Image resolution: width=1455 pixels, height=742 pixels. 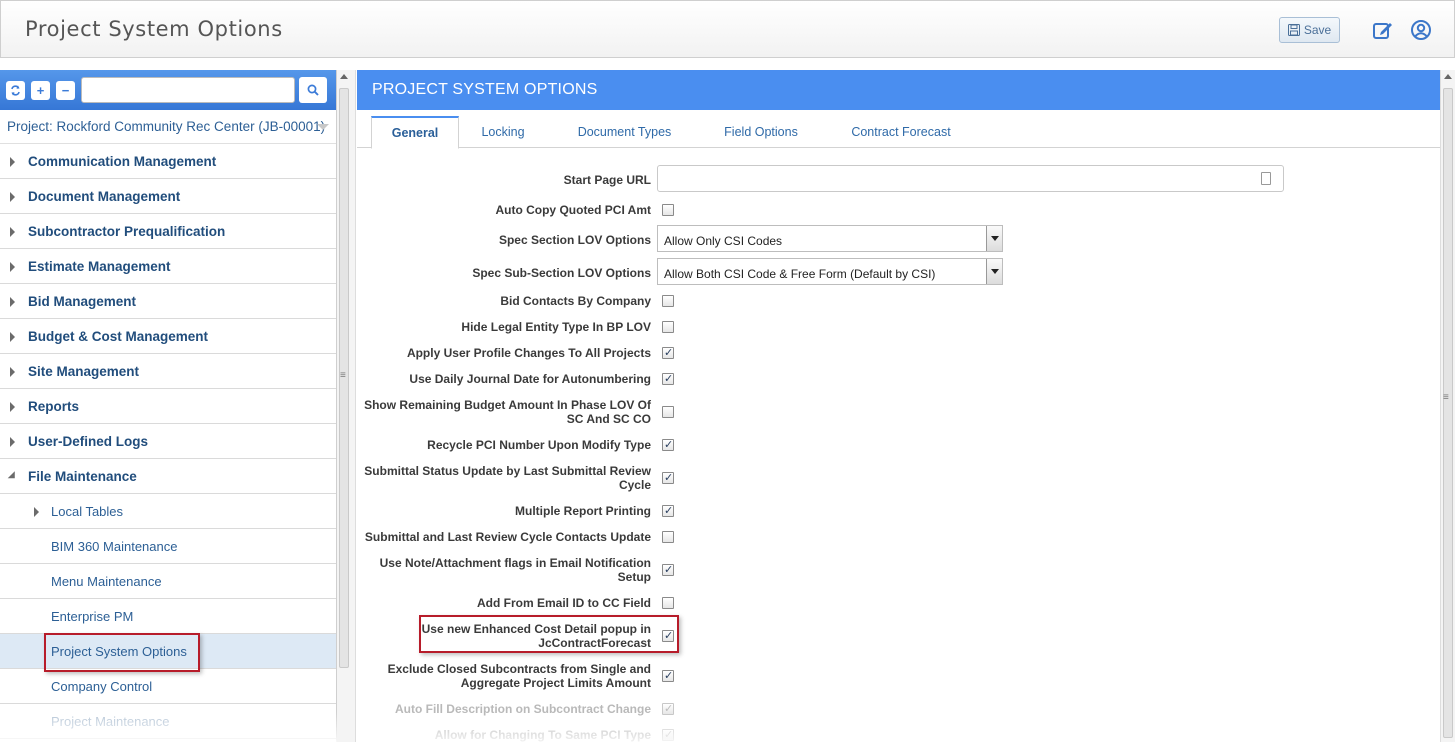 What do you see at coordinates (168, 651) in the screenshot?
I see `menu-item-project-system-options: Project System Options` at bounding box center [168, 651].